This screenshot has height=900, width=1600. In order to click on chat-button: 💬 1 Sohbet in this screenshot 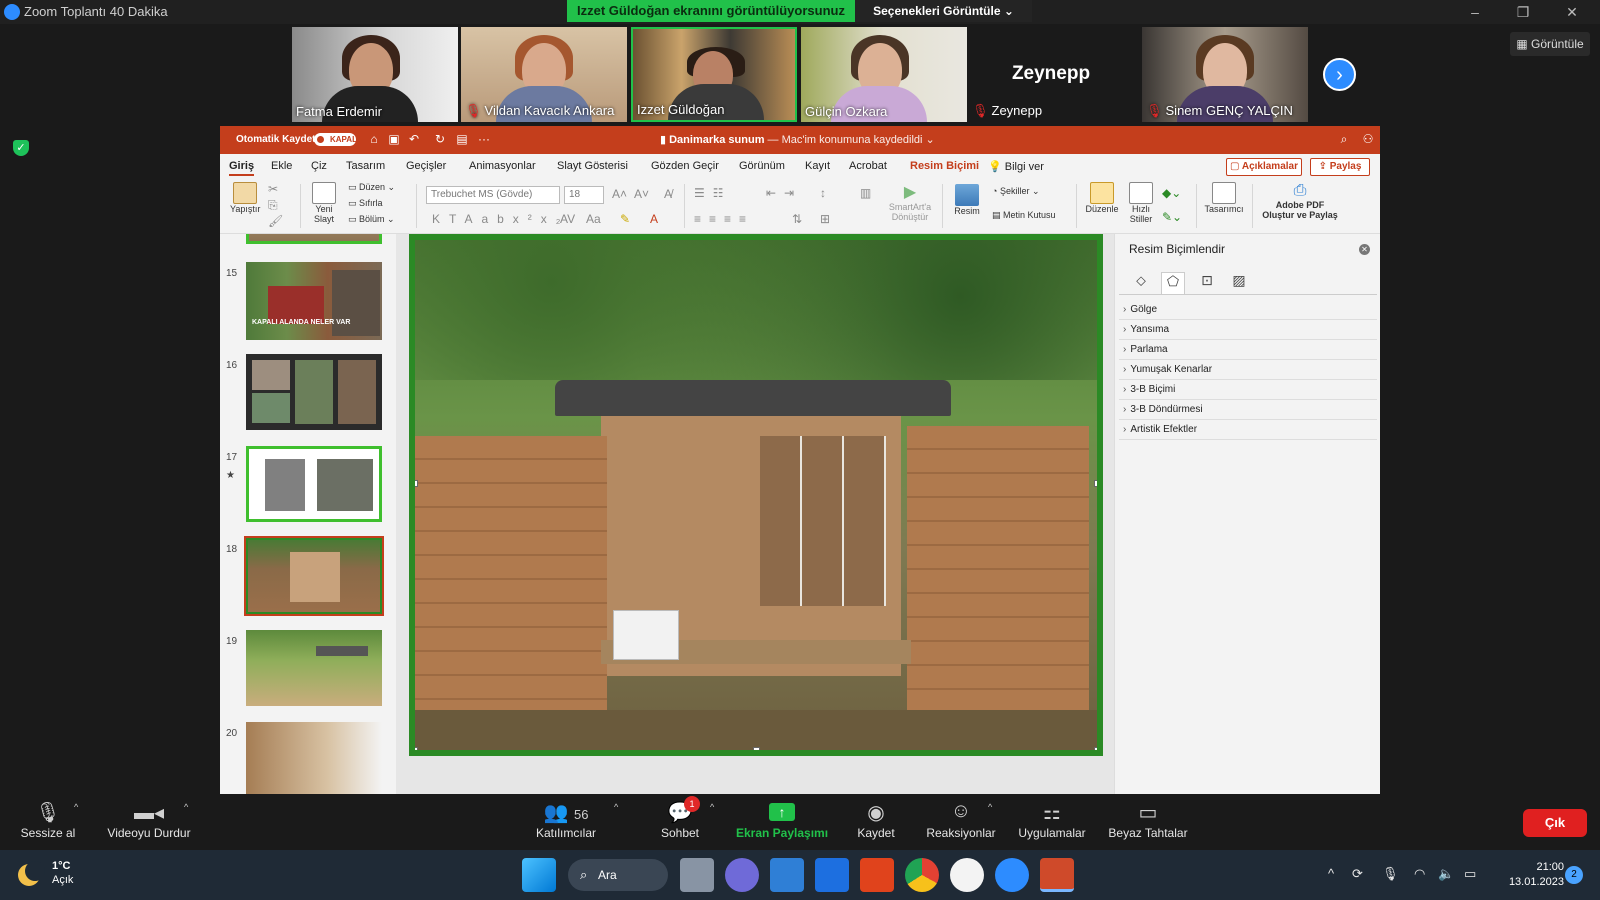, I will do `click(680, 818)`.